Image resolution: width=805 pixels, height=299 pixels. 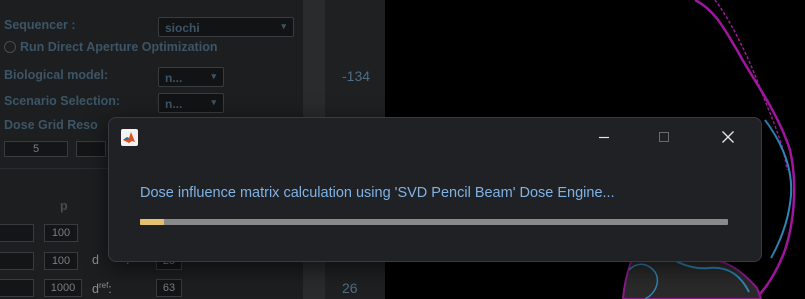 I want to click on close-icon, so click(x=728, y=137).